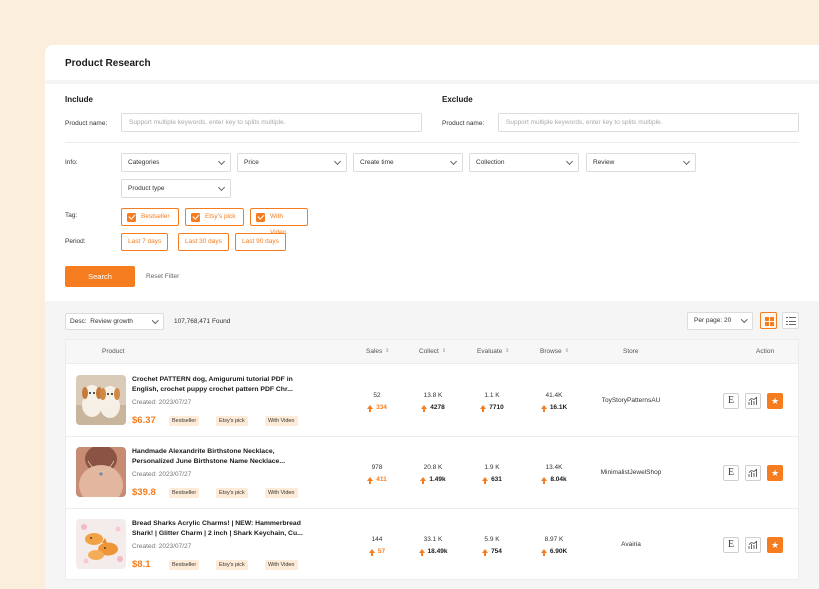  What do you see at coordinates (71, 215) in the screenshot?
I see `tag-label: Tag:` at bounding box center [71, 215].